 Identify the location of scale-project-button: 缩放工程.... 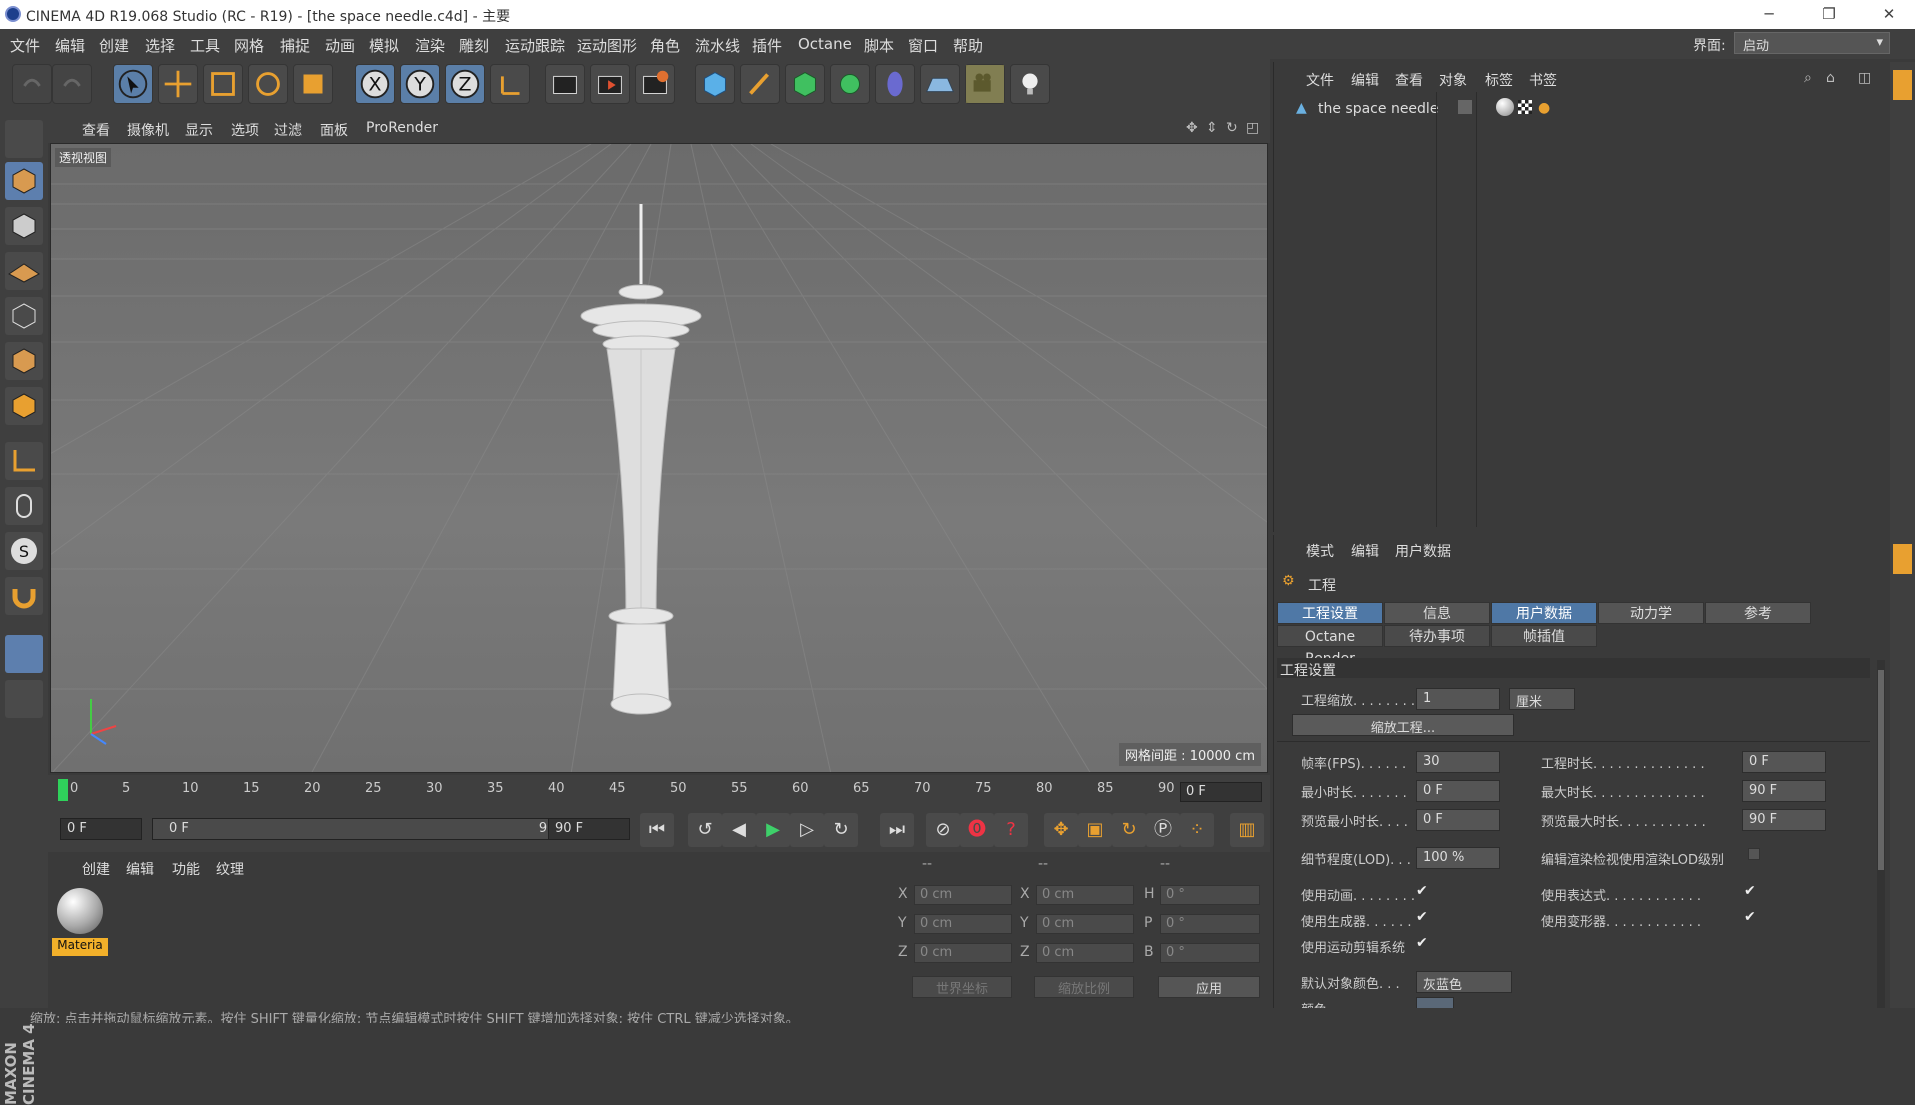
(1403, 725).